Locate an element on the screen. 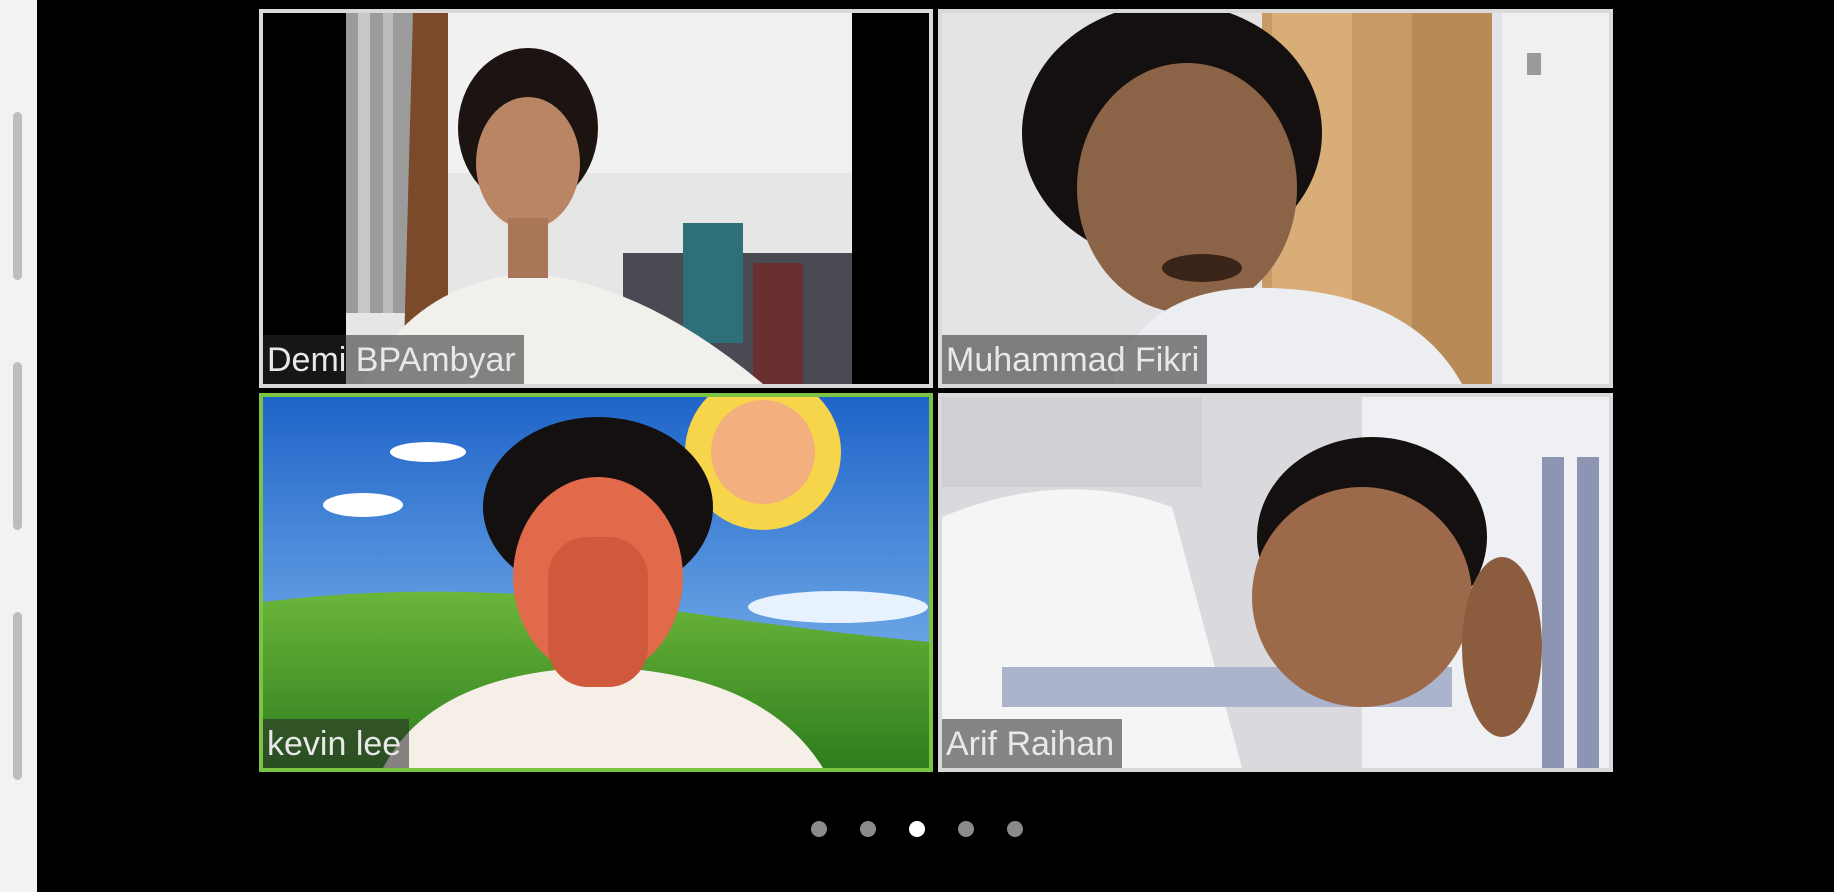 The height and width of the screenshot is (892, 1834). participant-name: kevin lee is located at coordinates (336, 743).